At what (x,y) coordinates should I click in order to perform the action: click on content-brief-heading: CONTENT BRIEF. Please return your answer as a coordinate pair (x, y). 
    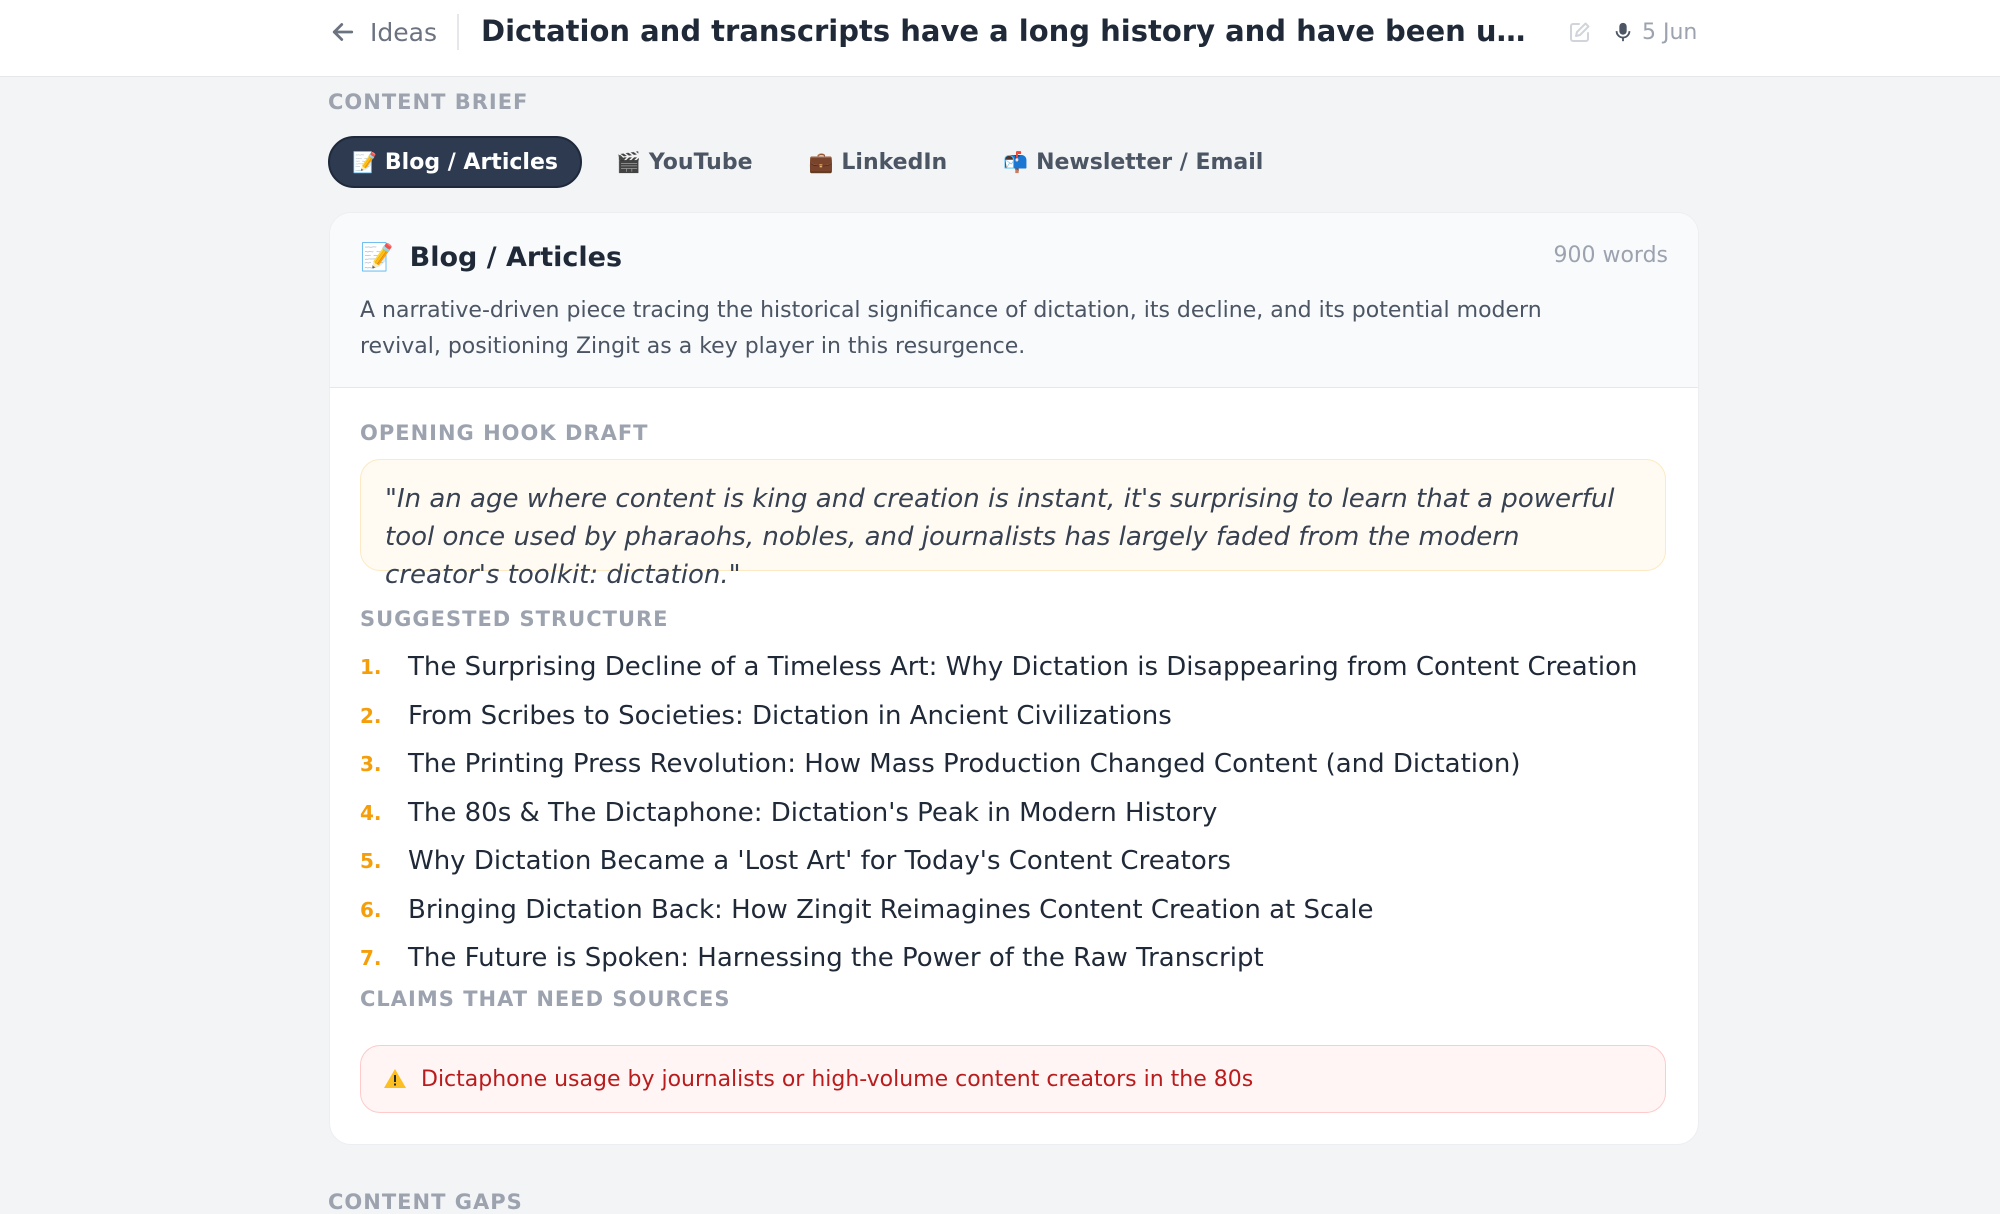
    Looking at the image, I should click on (428, 102).